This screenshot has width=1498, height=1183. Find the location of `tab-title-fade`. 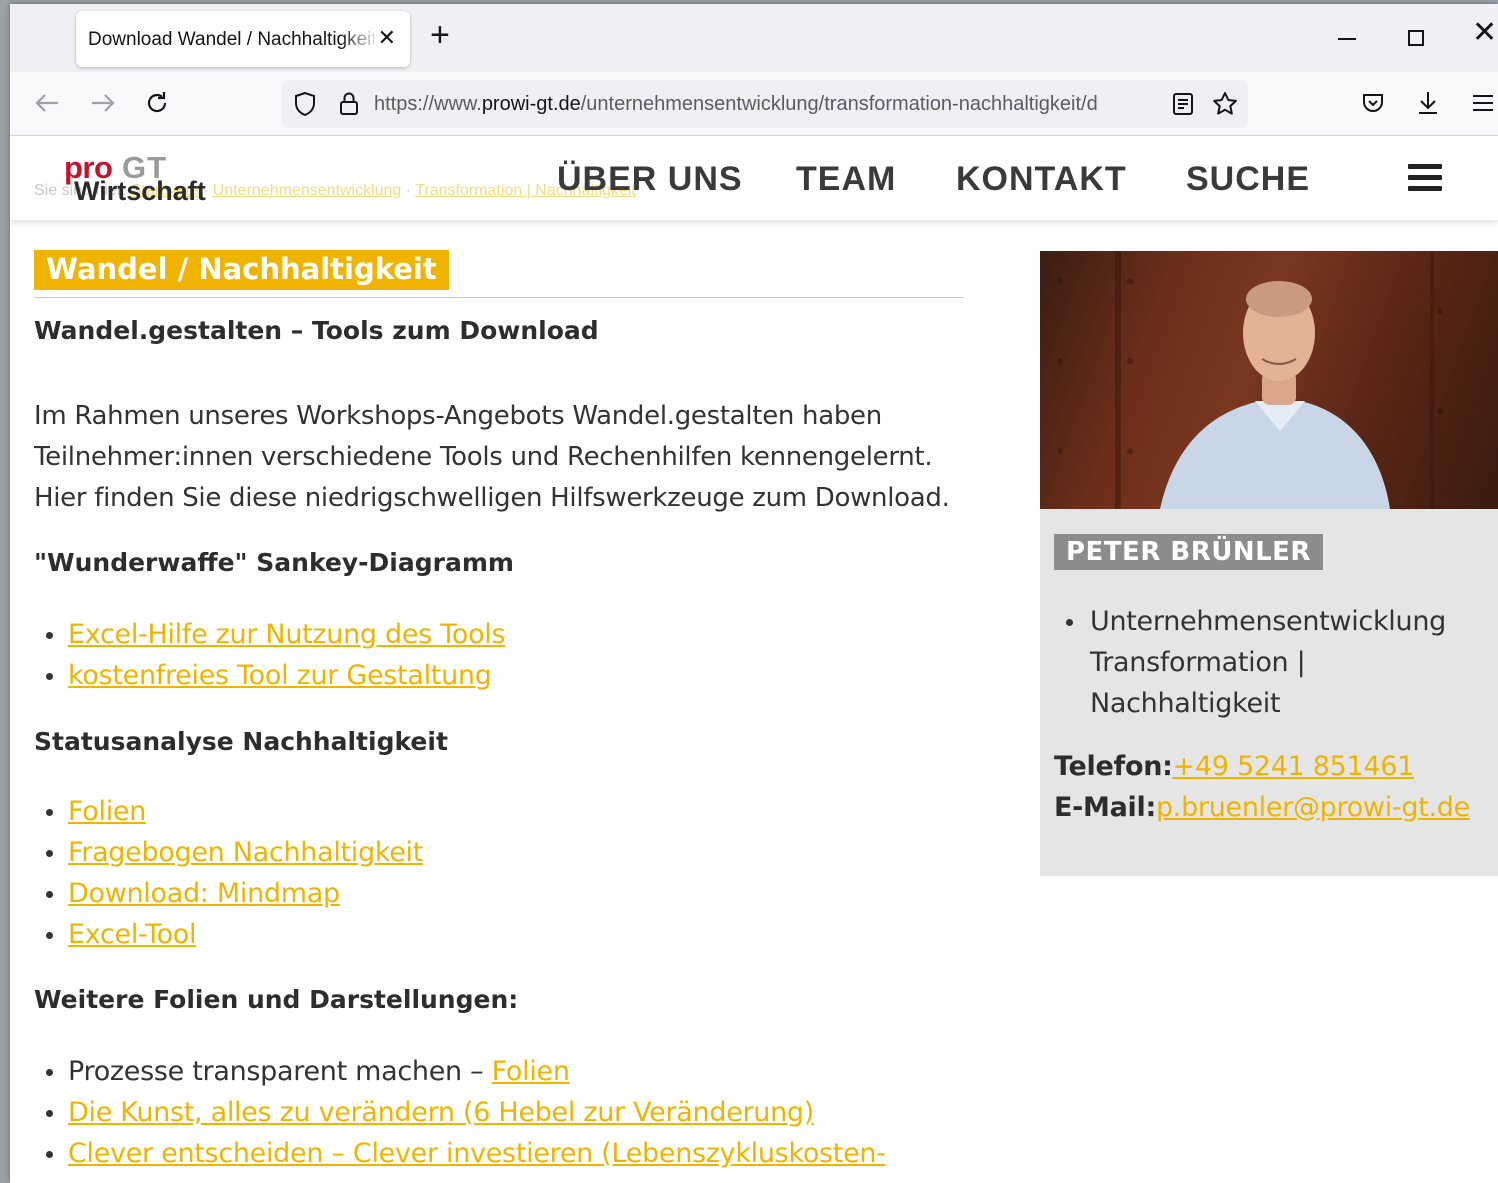

tab-title-fade is located at coordinates (360, 39).